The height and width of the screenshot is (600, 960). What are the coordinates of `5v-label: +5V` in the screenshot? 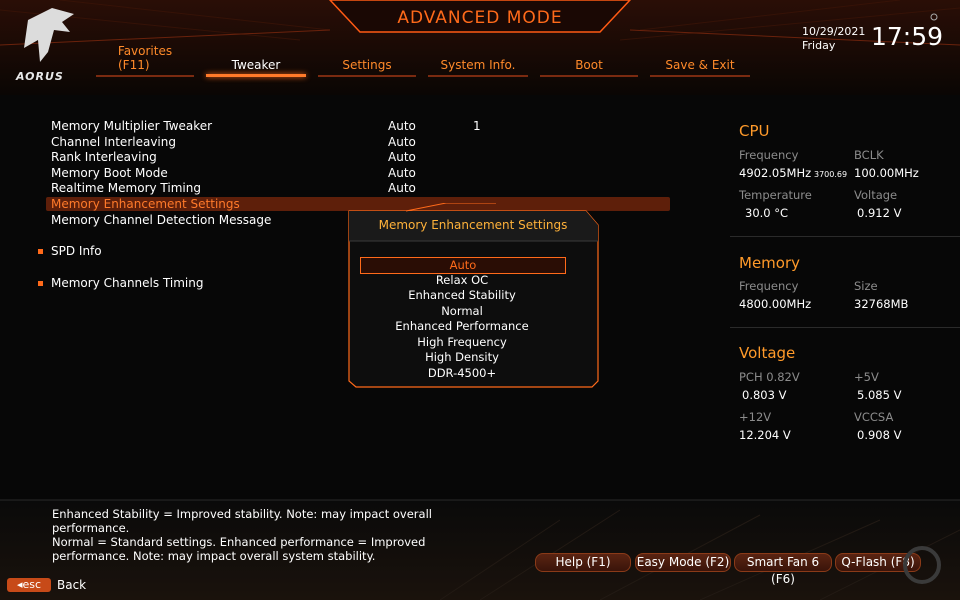 It's located at (866, 377).